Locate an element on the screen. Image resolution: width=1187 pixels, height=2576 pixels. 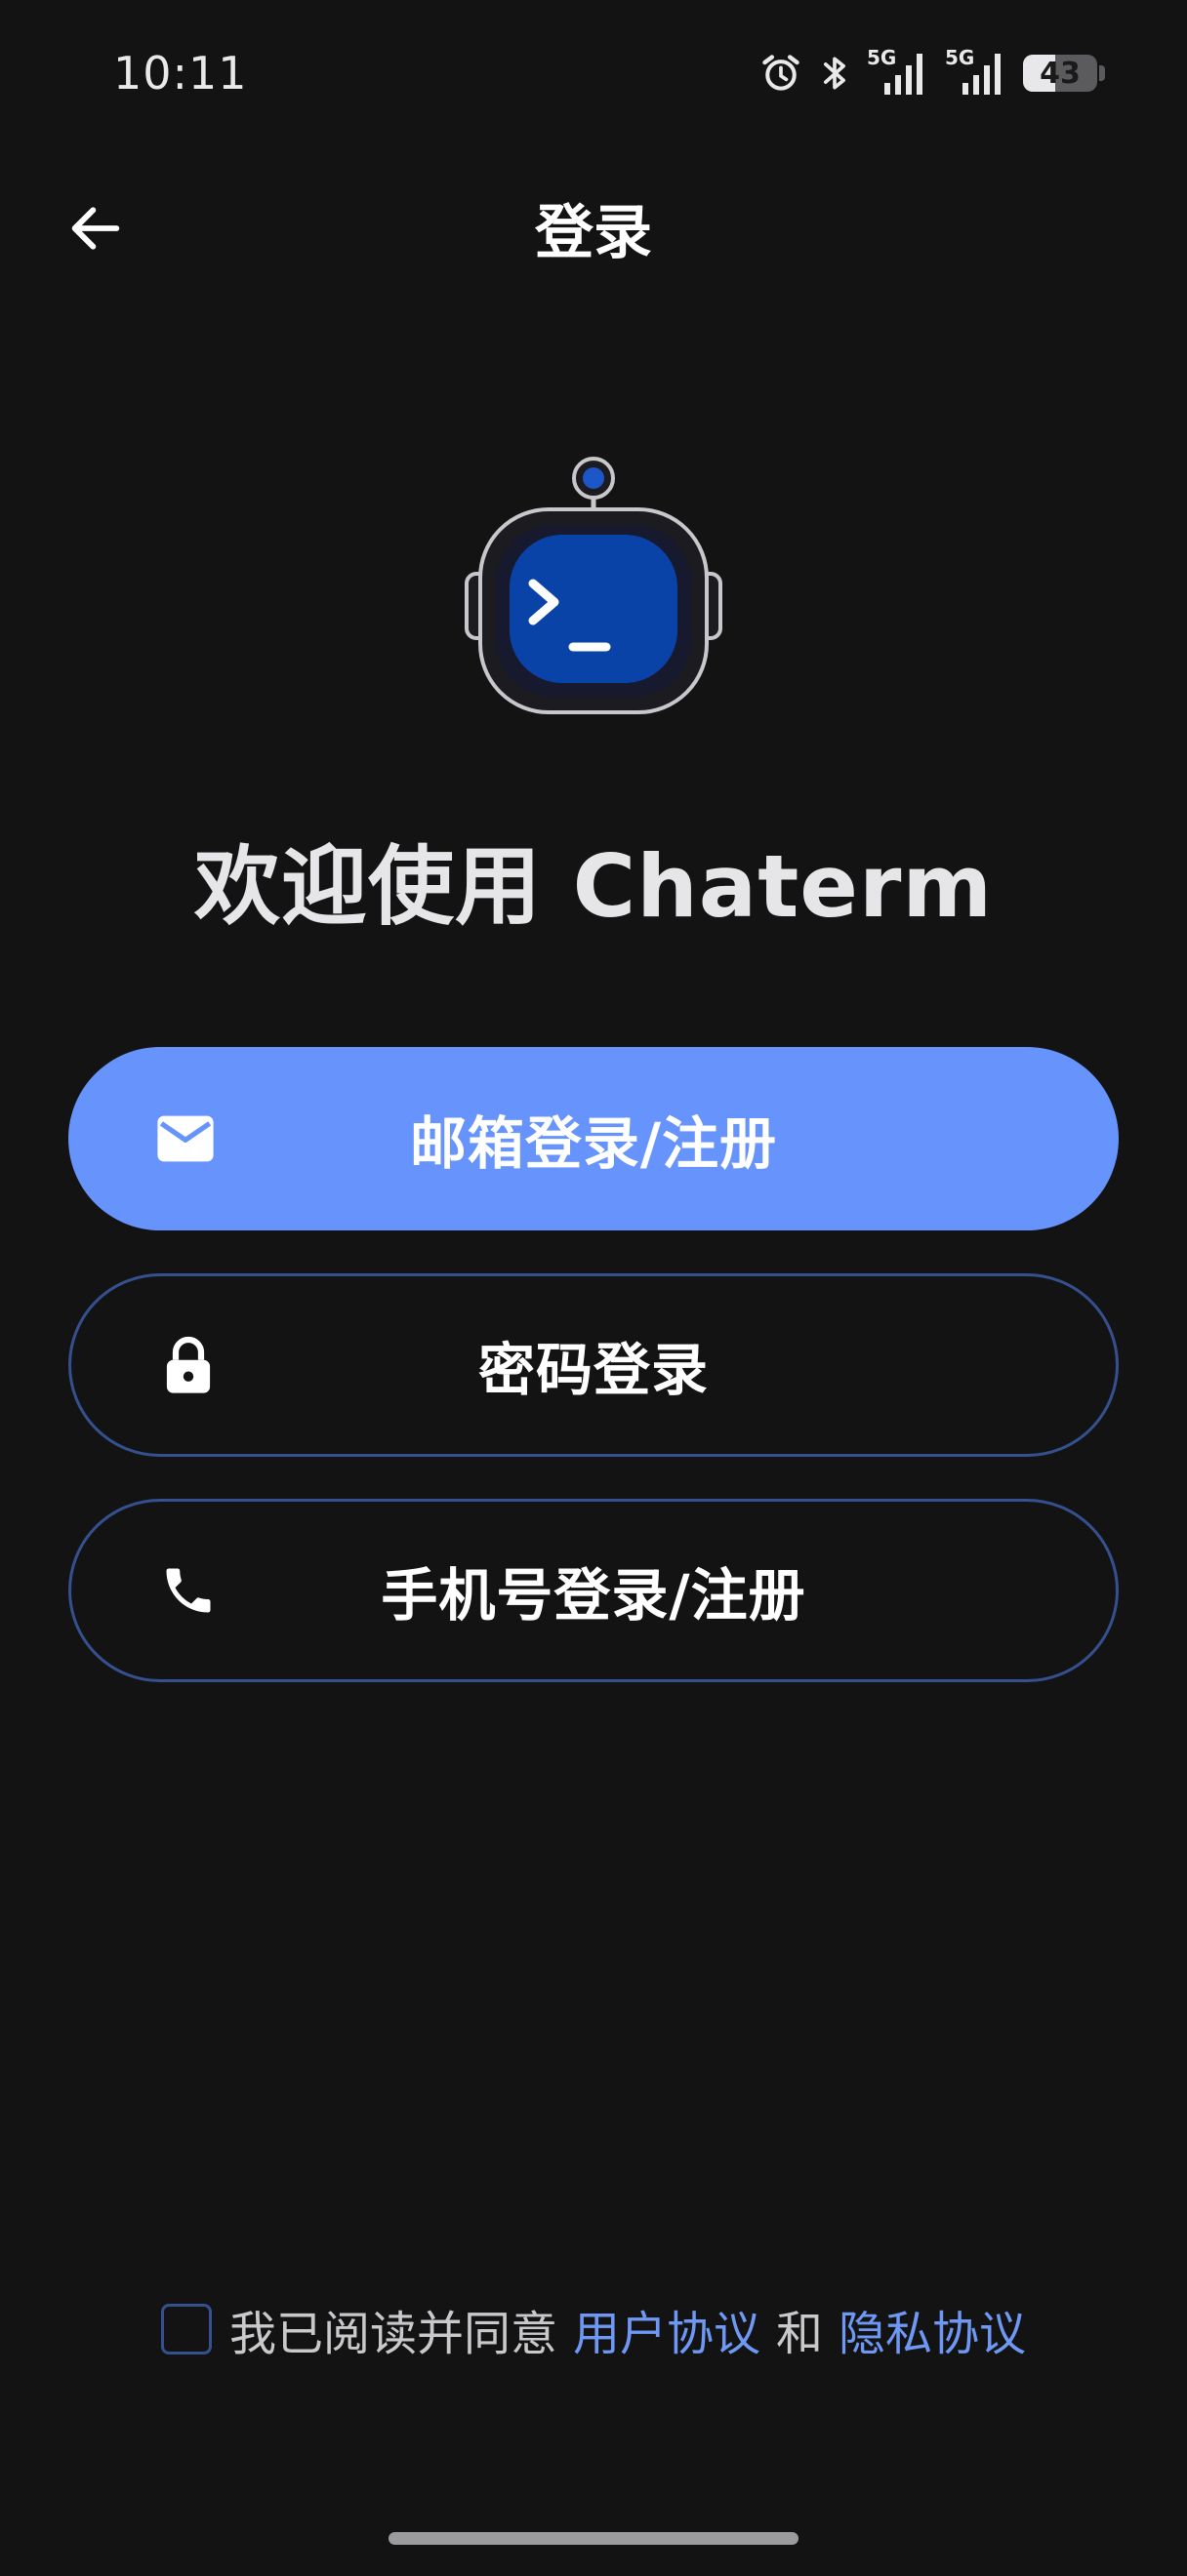
phone-login-button: 手机号登录/注册 is located at coordinates (593, 1590).